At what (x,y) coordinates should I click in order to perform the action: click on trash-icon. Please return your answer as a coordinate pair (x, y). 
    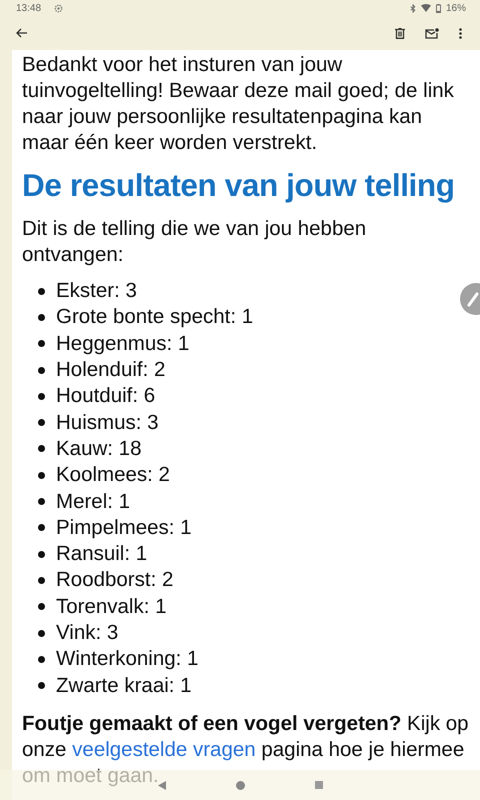
    Looking at the image, I should click on (400, 33).